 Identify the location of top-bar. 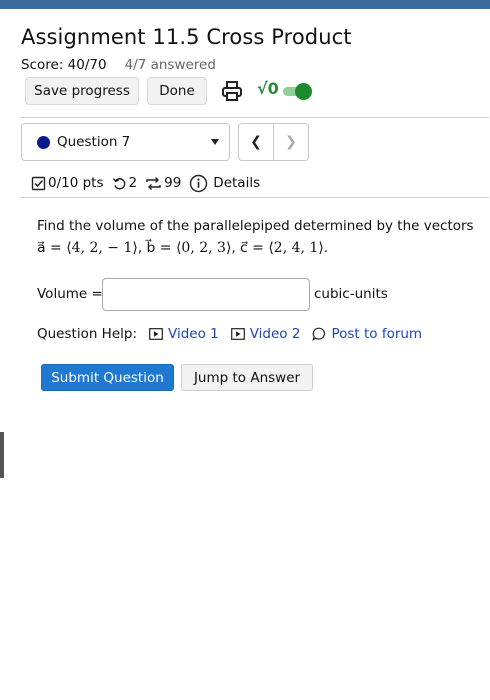
(245, 4).